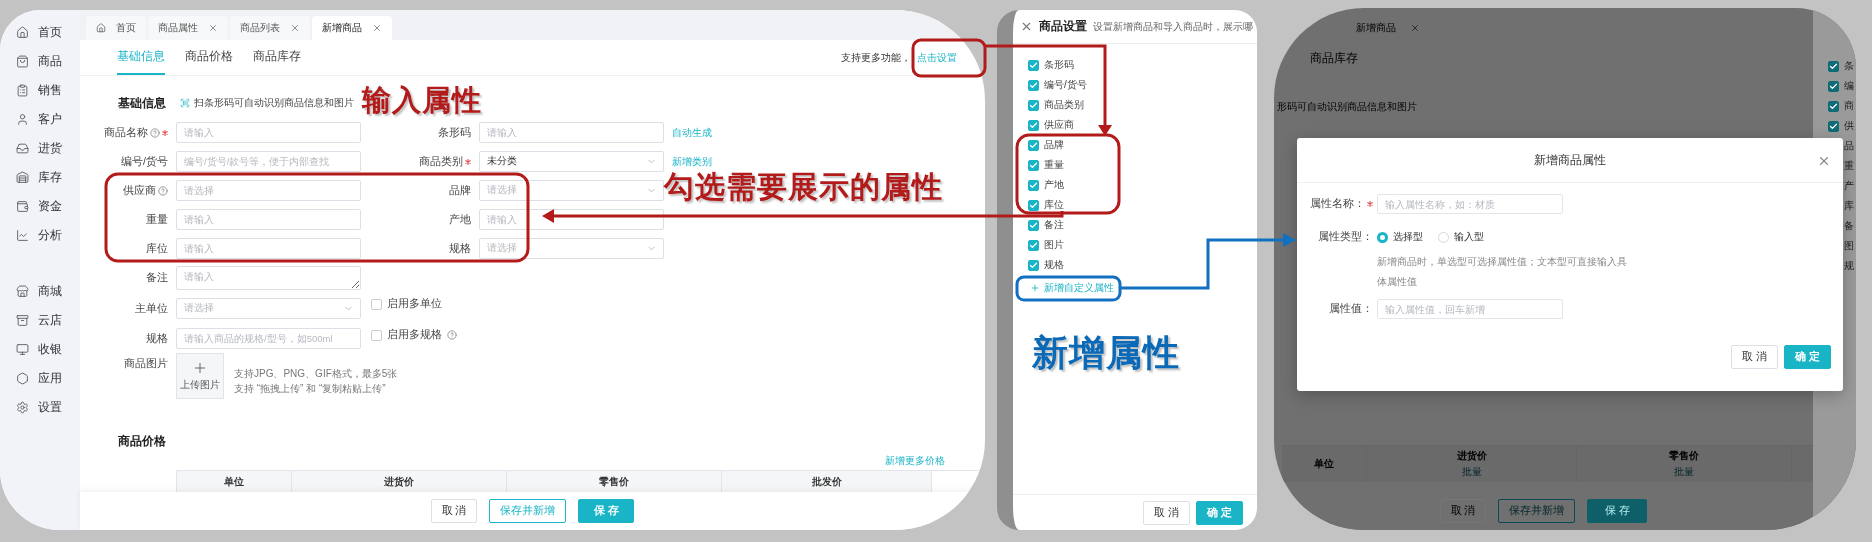 The image size is (1872, 542). I want to click on settings-hint: 支持更多功能，, so click(876, 57).